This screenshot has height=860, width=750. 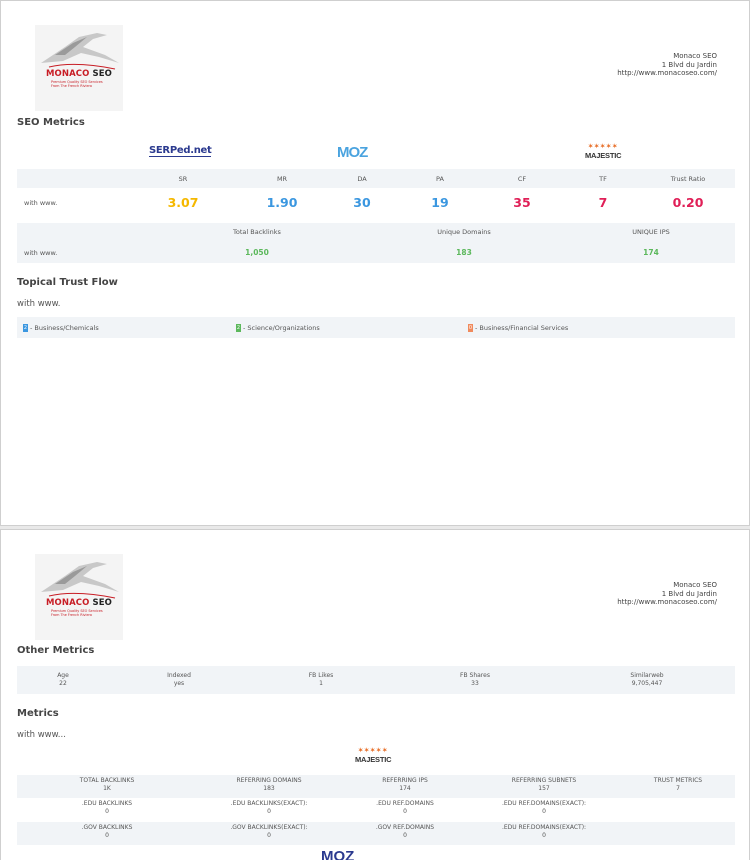 I want to click on other-metric-label-4: Similarweb, so click(x=647, y=675).